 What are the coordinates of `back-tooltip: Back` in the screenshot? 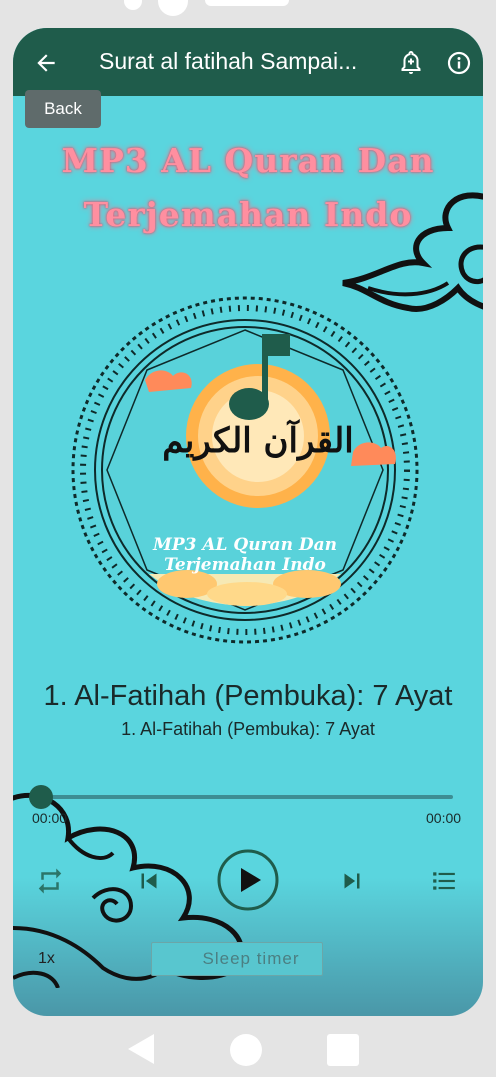 It's located at (63, 109).